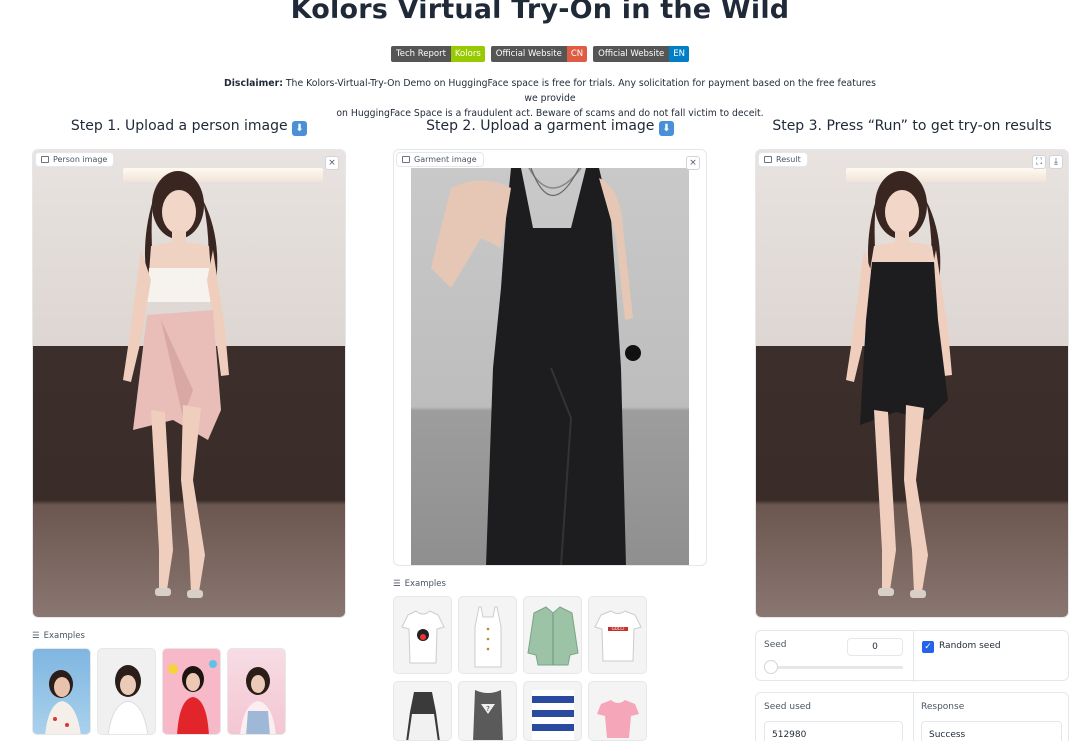  What do you see at coordinates (540, 12) in the screenshot?
I see `page-title: Kolors Virtual Try-On in the Wild` at bounding box center [540, 12].